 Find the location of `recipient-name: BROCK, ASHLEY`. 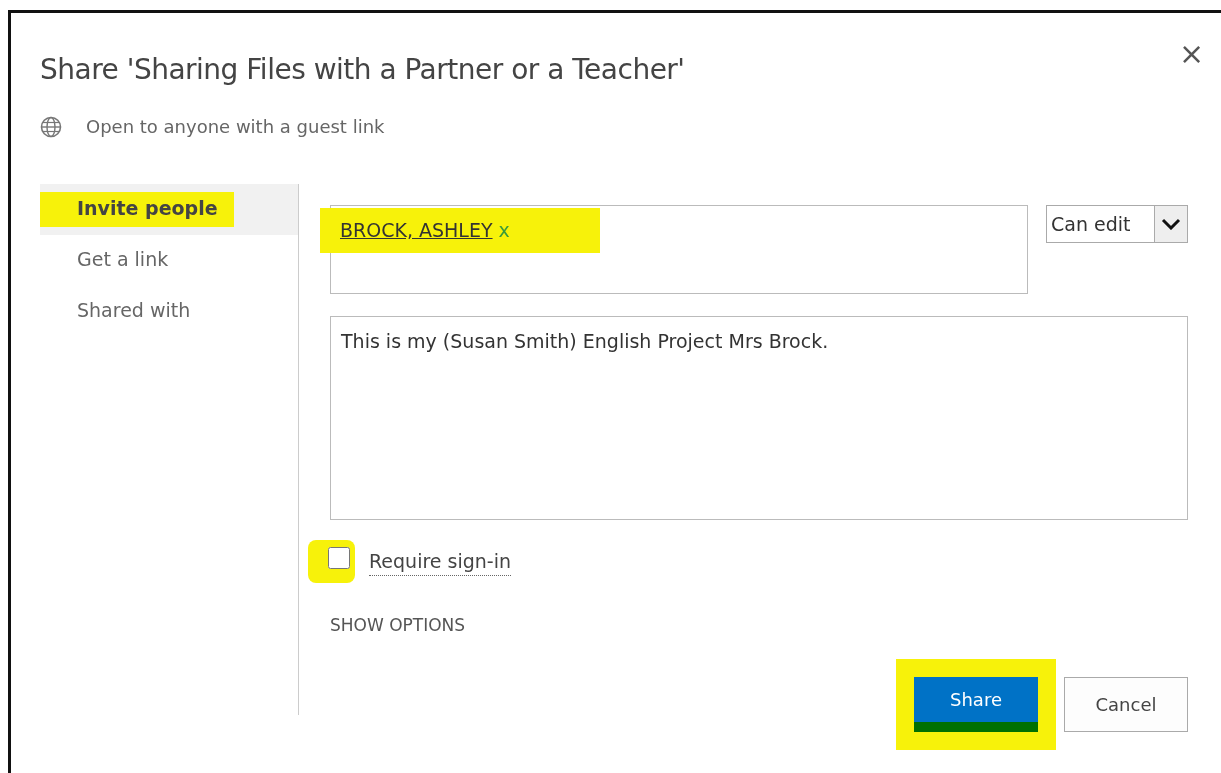

recipient-name: BROCK, ASHLEY is located at coordinates (416, 230).